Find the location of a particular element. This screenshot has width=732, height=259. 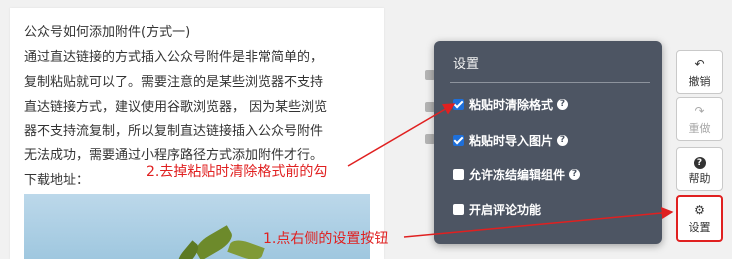

arrow-to-clear-format-option is located at coordinates (401, 135).